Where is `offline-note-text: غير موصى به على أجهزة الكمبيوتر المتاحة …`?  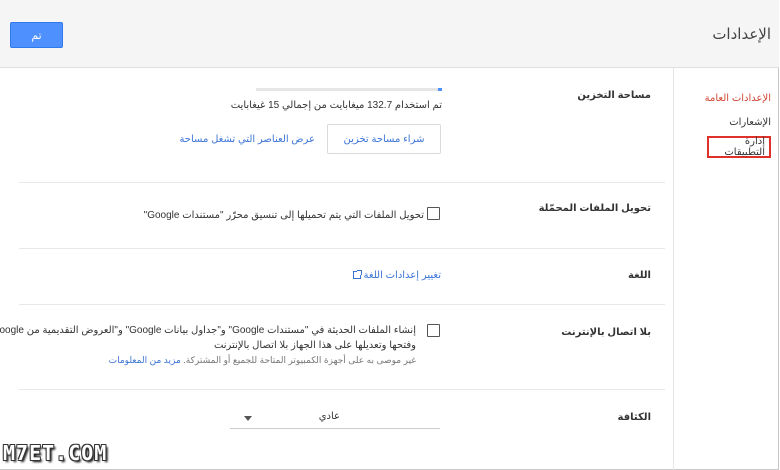 offline-note-text: غير موصى به على أجهزة الكمبيوتر المتاحة … is located at coordinates (300, 360).